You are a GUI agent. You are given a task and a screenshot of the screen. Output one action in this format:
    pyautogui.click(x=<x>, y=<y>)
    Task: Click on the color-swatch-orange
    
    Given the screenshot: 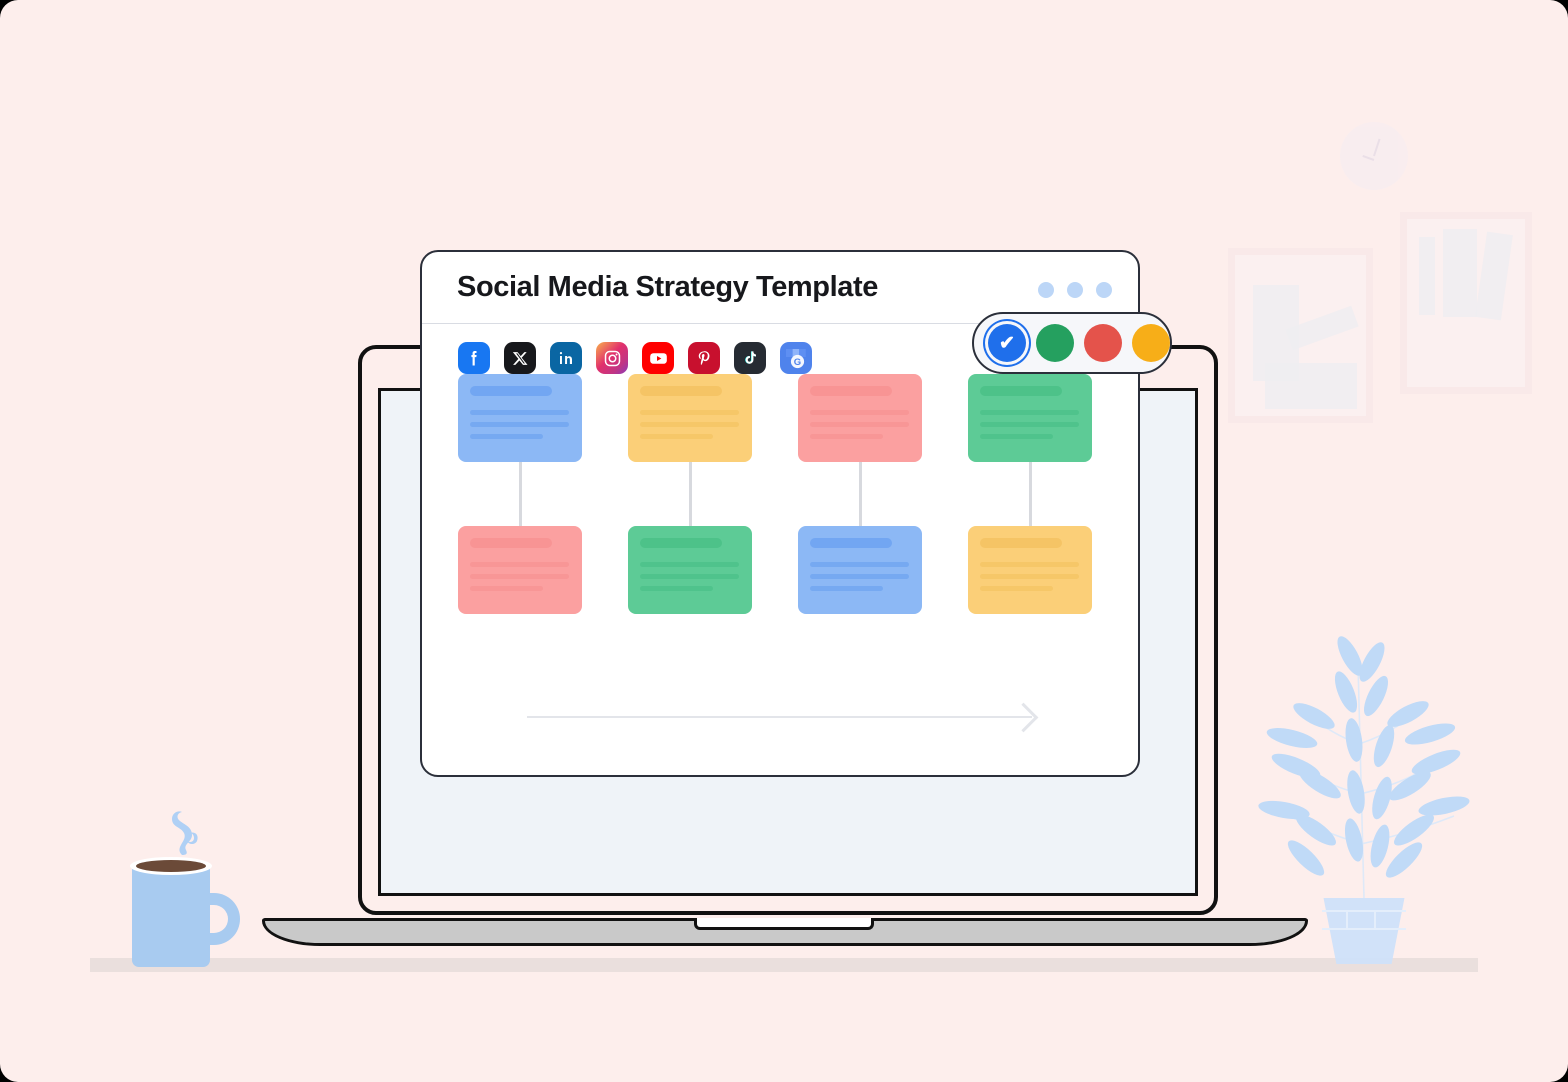 What is the action you would take?
    pyautogui.click(x=1151, y=343)
    